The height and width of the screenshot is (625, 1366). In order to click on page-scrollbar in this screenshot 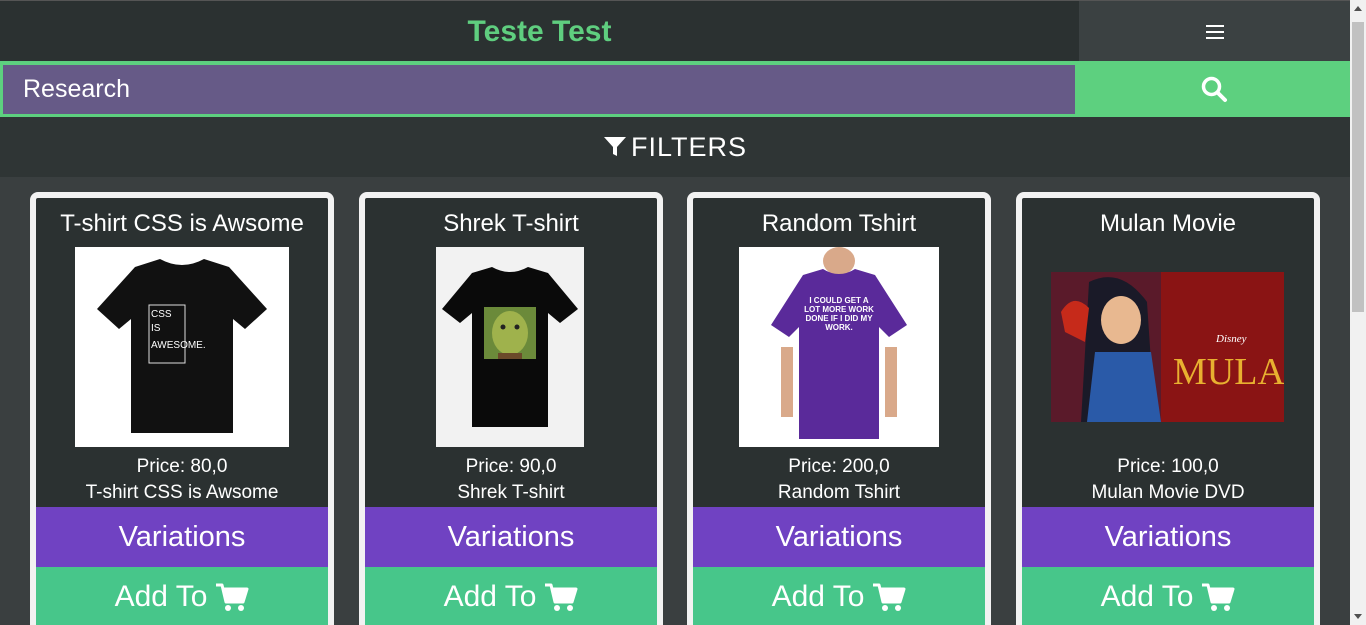, I will do `click(1358, 312)`.